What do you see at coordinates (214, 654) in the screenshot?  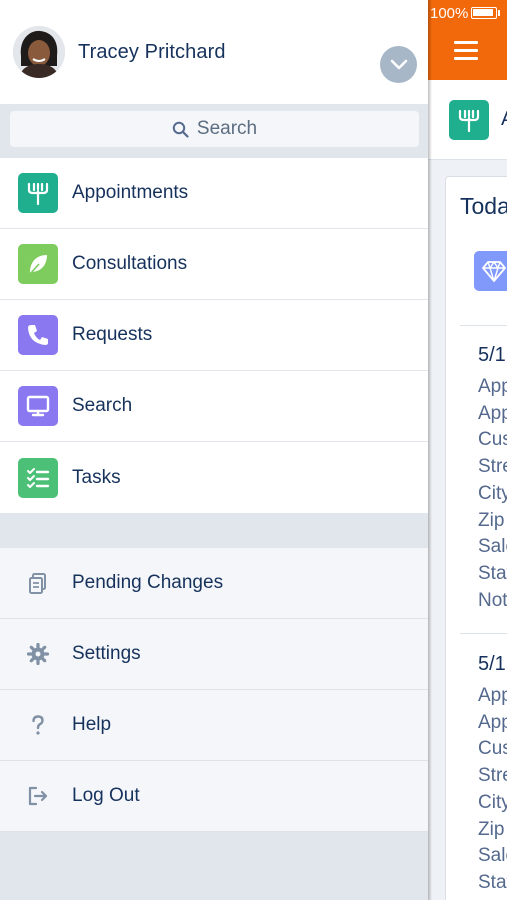 I see `nav-item-settings: Settings` at bounding box center [214, 654].